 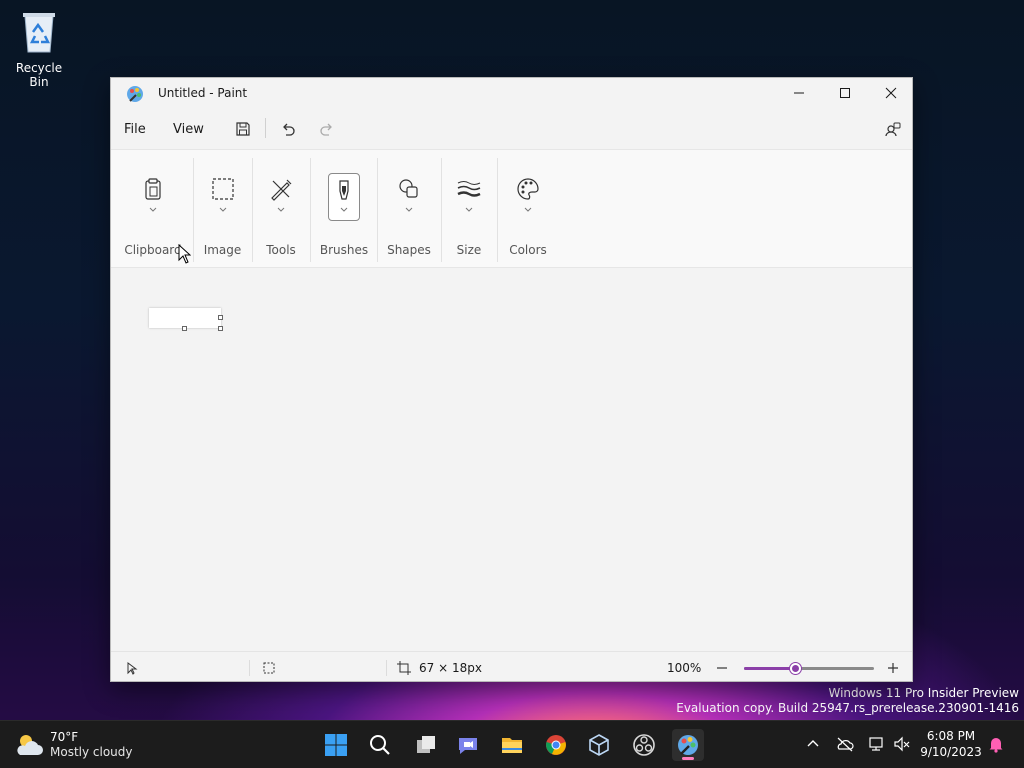 I want to click on clipboard-group: Clipboard, so click(x=153, y=209).